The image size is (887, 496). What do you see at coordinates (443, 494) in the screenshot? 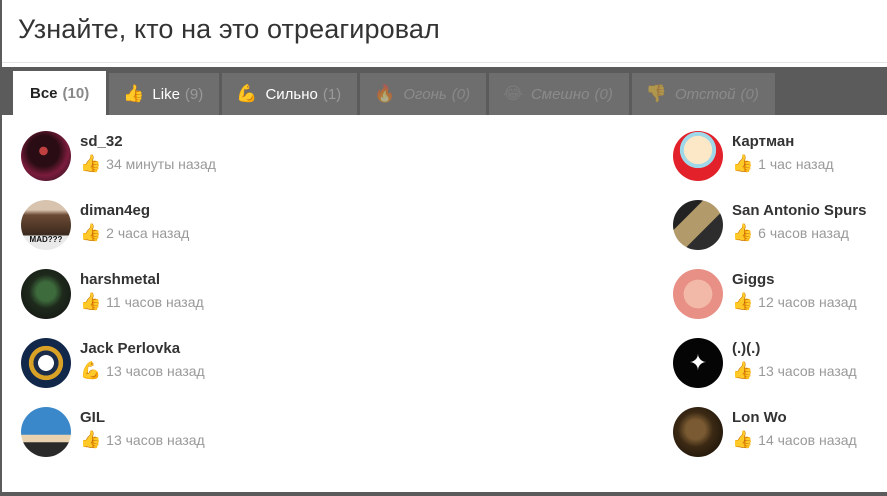
I see `backdrop-strip` at bounding box center [443, 494].